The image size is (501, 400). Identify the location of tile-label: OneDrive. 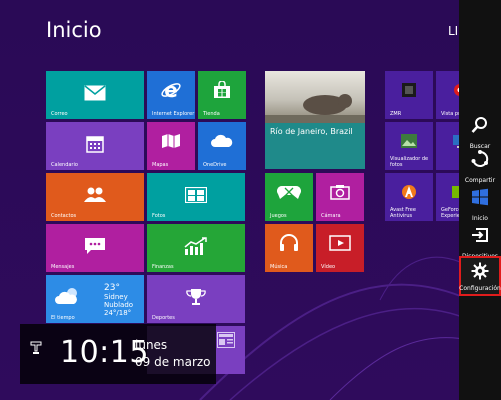
(215, 165).